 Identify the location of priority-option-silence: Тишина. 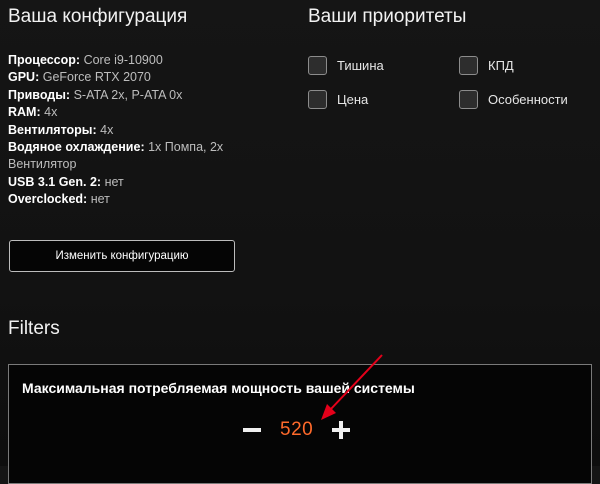
(346, 65).